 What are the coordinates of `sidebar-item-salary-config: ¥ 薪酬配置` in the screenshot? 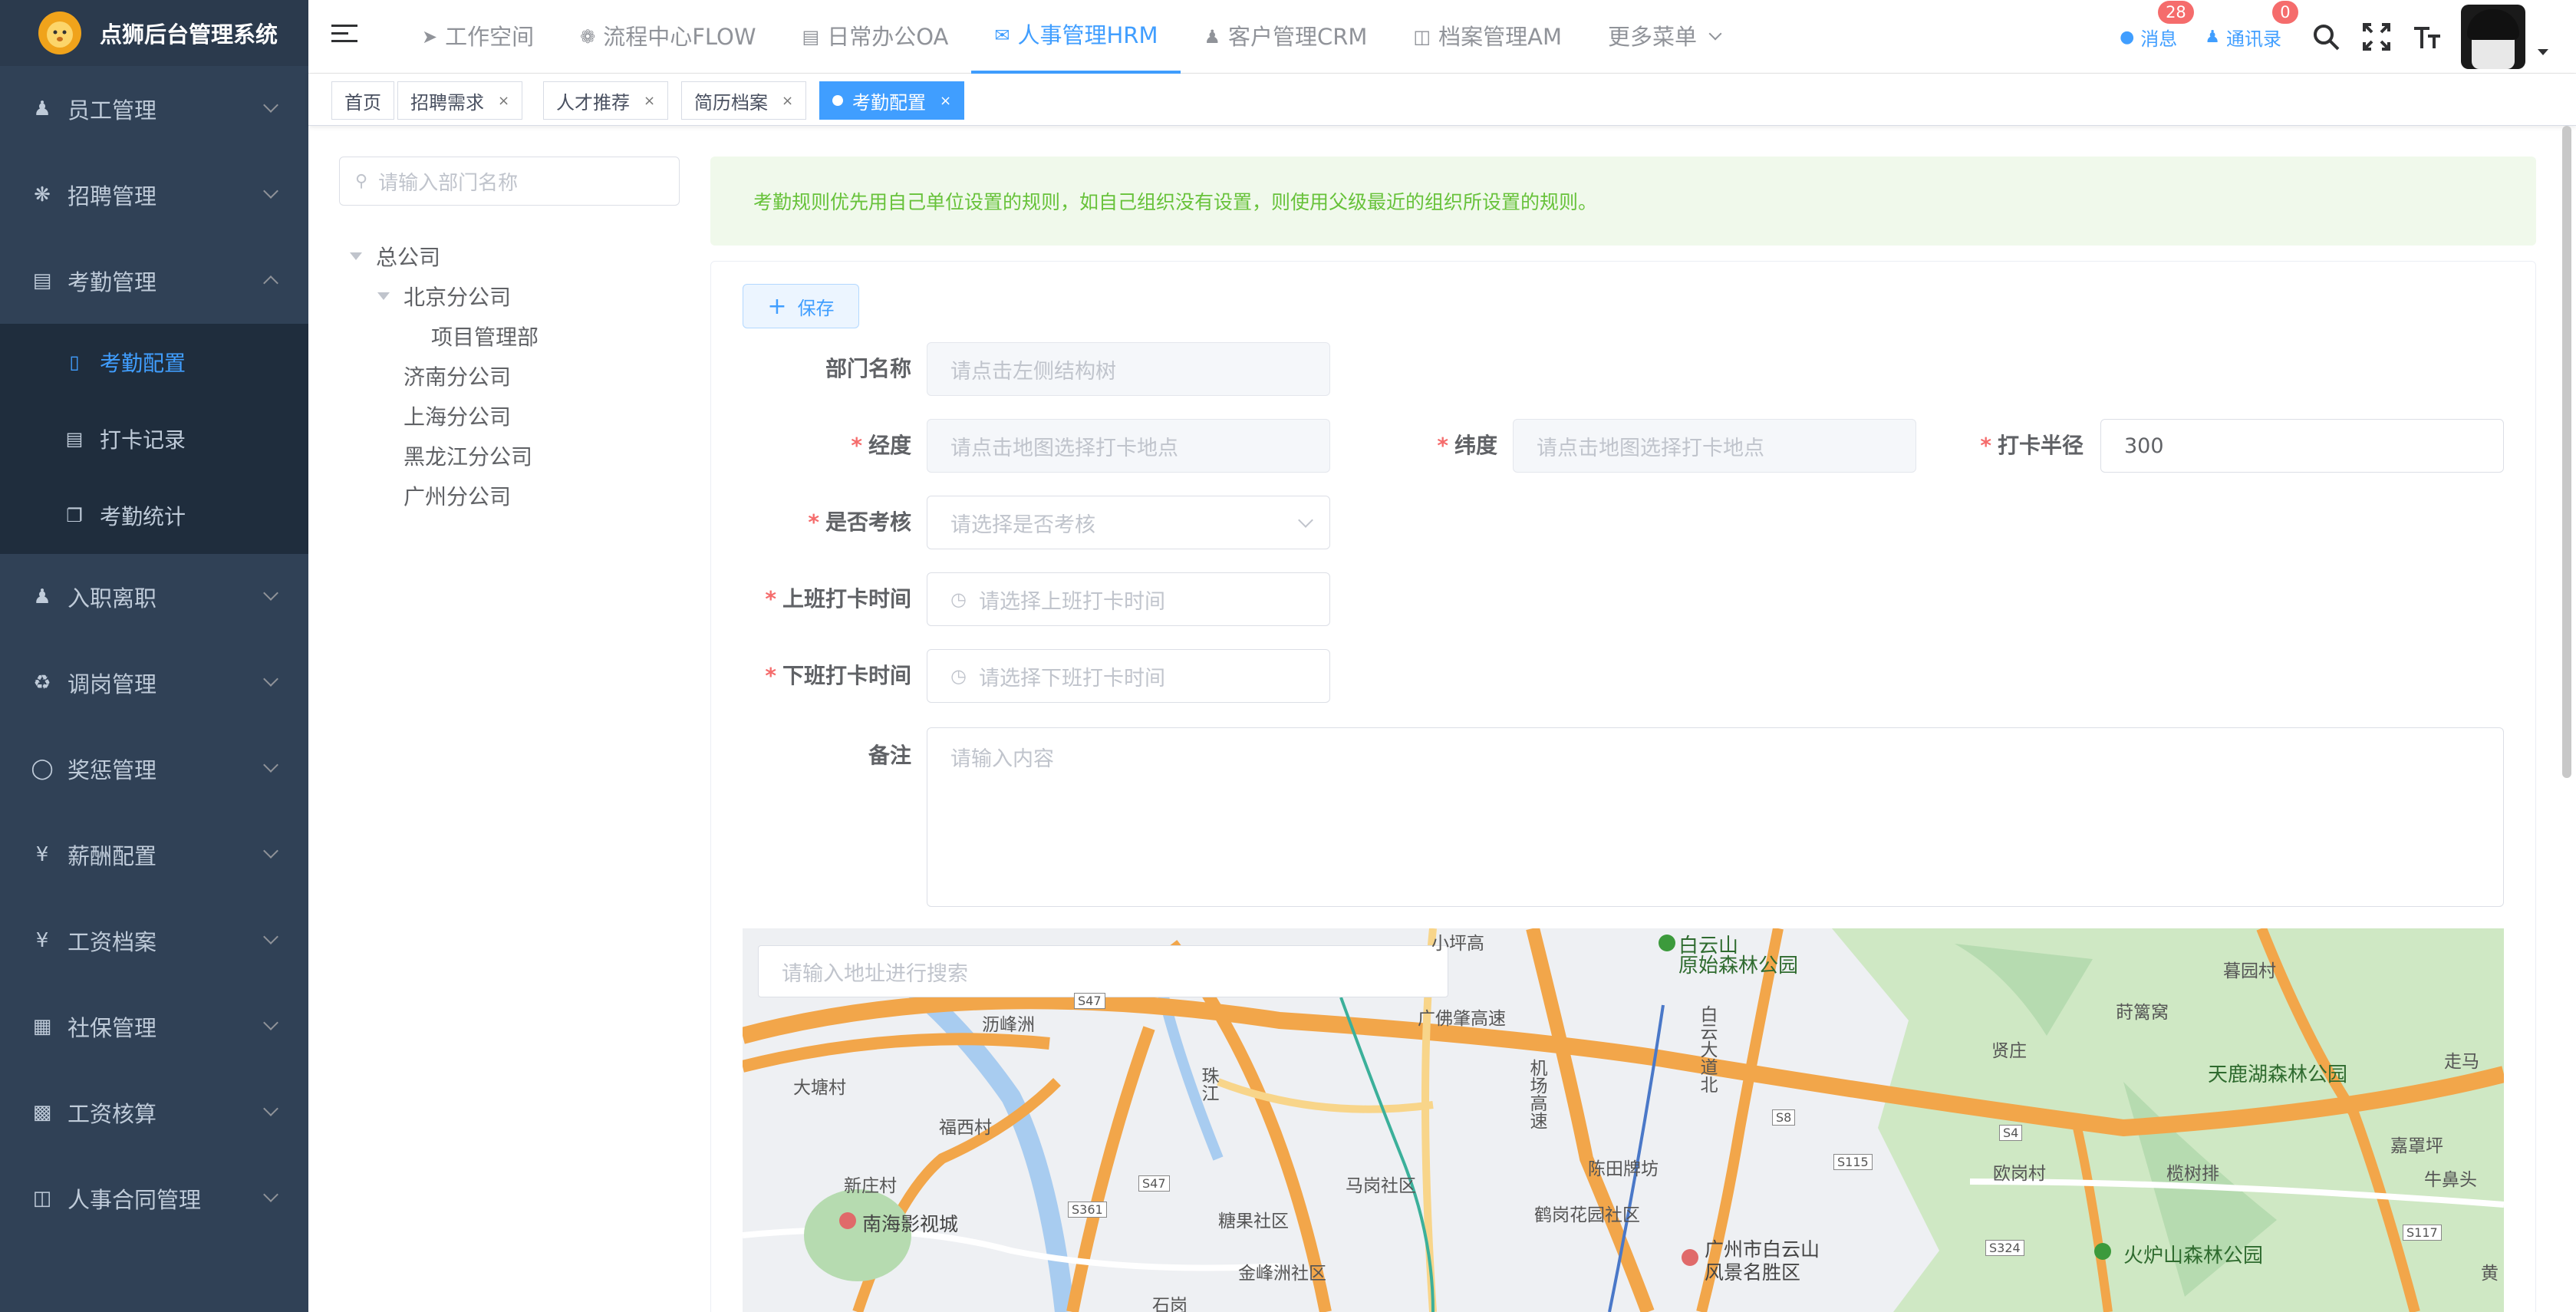 It's located at (154, 855).